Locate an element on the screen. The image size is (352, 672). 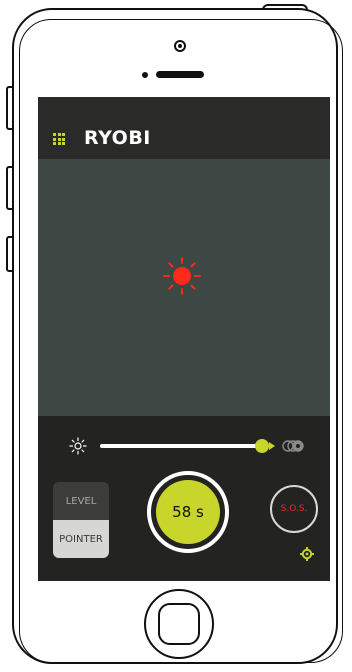
brand-logo: RYOBI is located at coordinates (117, 138).